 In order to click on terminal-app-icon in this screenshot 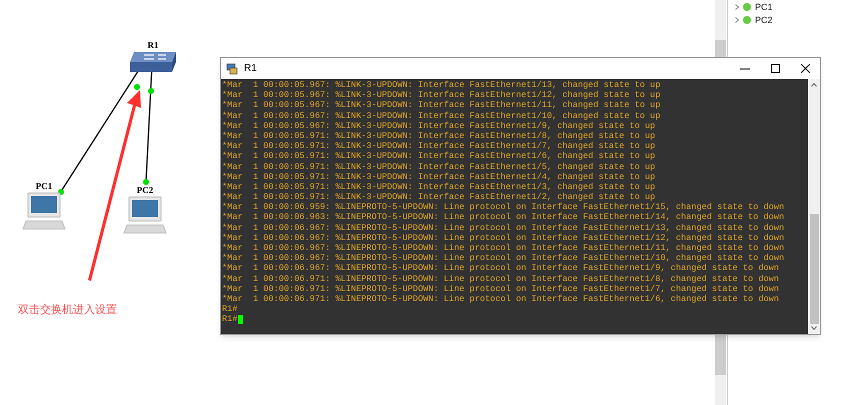, I will do `click(232, 68)`.